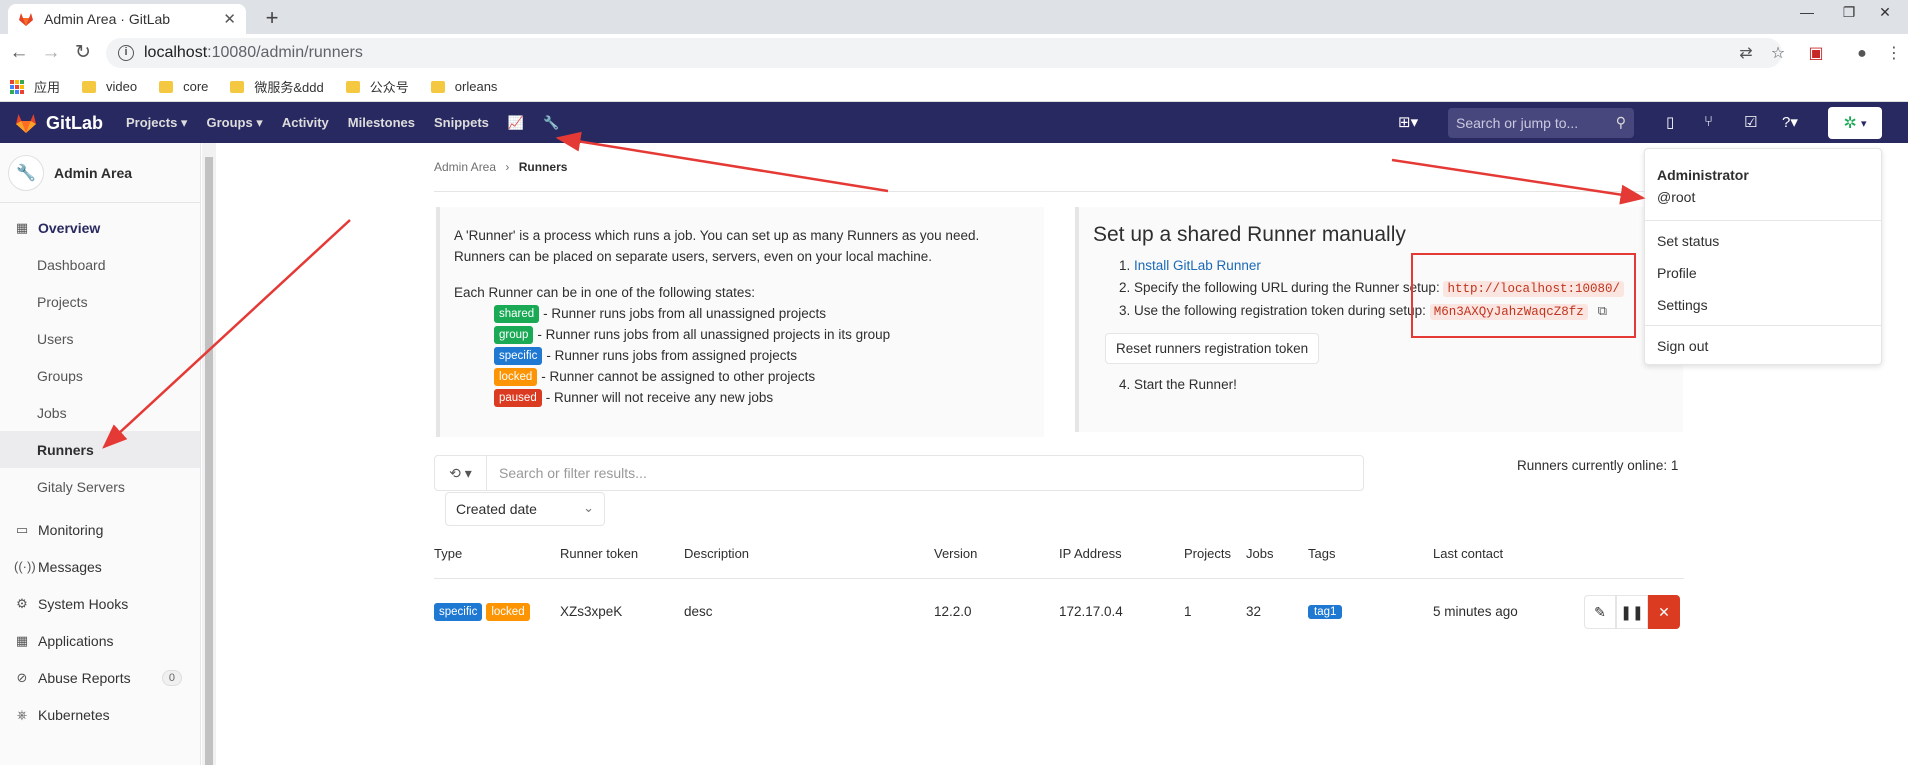  I want to click on new-item-icon: ⊞▾, so click(1408, 122).